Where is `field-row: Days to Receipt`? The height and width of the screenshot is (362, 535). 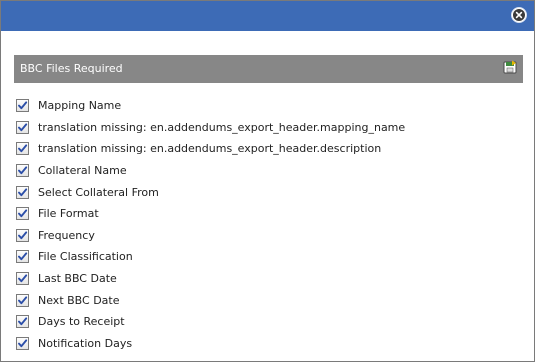 field-row: Days to Receipt is located at coordinates (210, 322).